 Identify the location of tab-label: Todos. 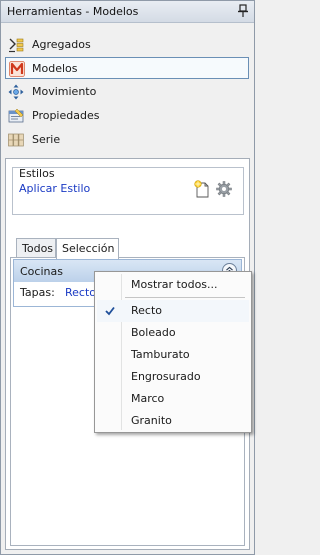
(38, 248).